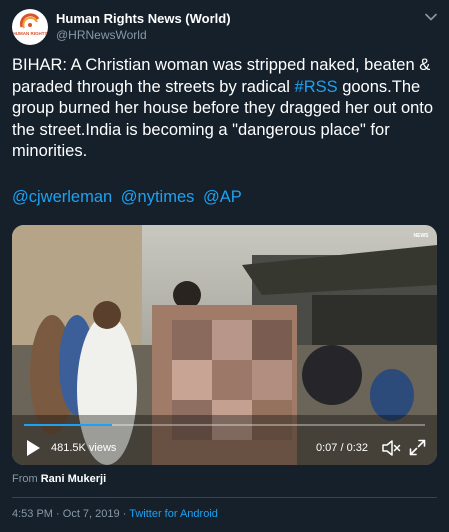 This screenshot has height=532, width=449. Describe the element at coordinates (91, 514) in the screenshot. I see `tweet-date: Oct 7, 2019` at that location.